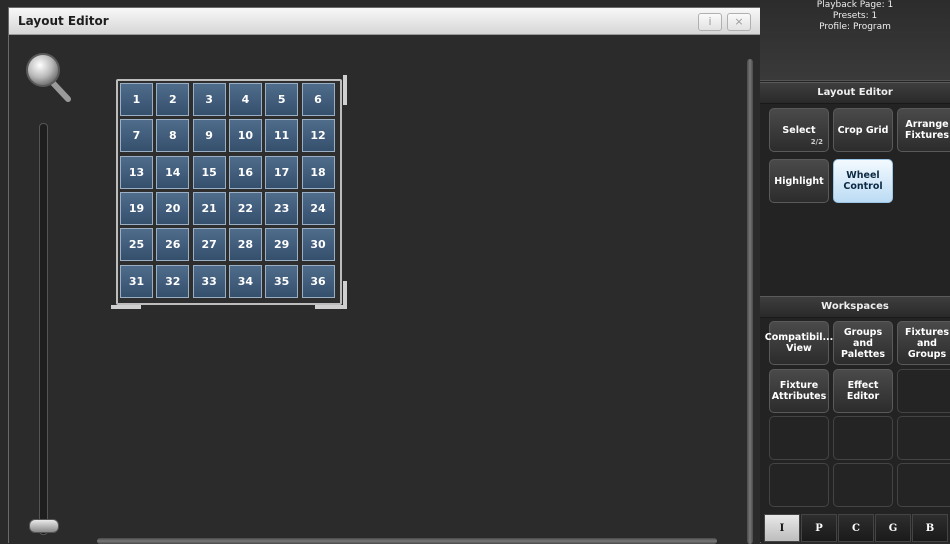  What do you see at coordinates (282, 136) in the screenshot?
I see `fixture-cell: 11` at bounding box center [282, 136].